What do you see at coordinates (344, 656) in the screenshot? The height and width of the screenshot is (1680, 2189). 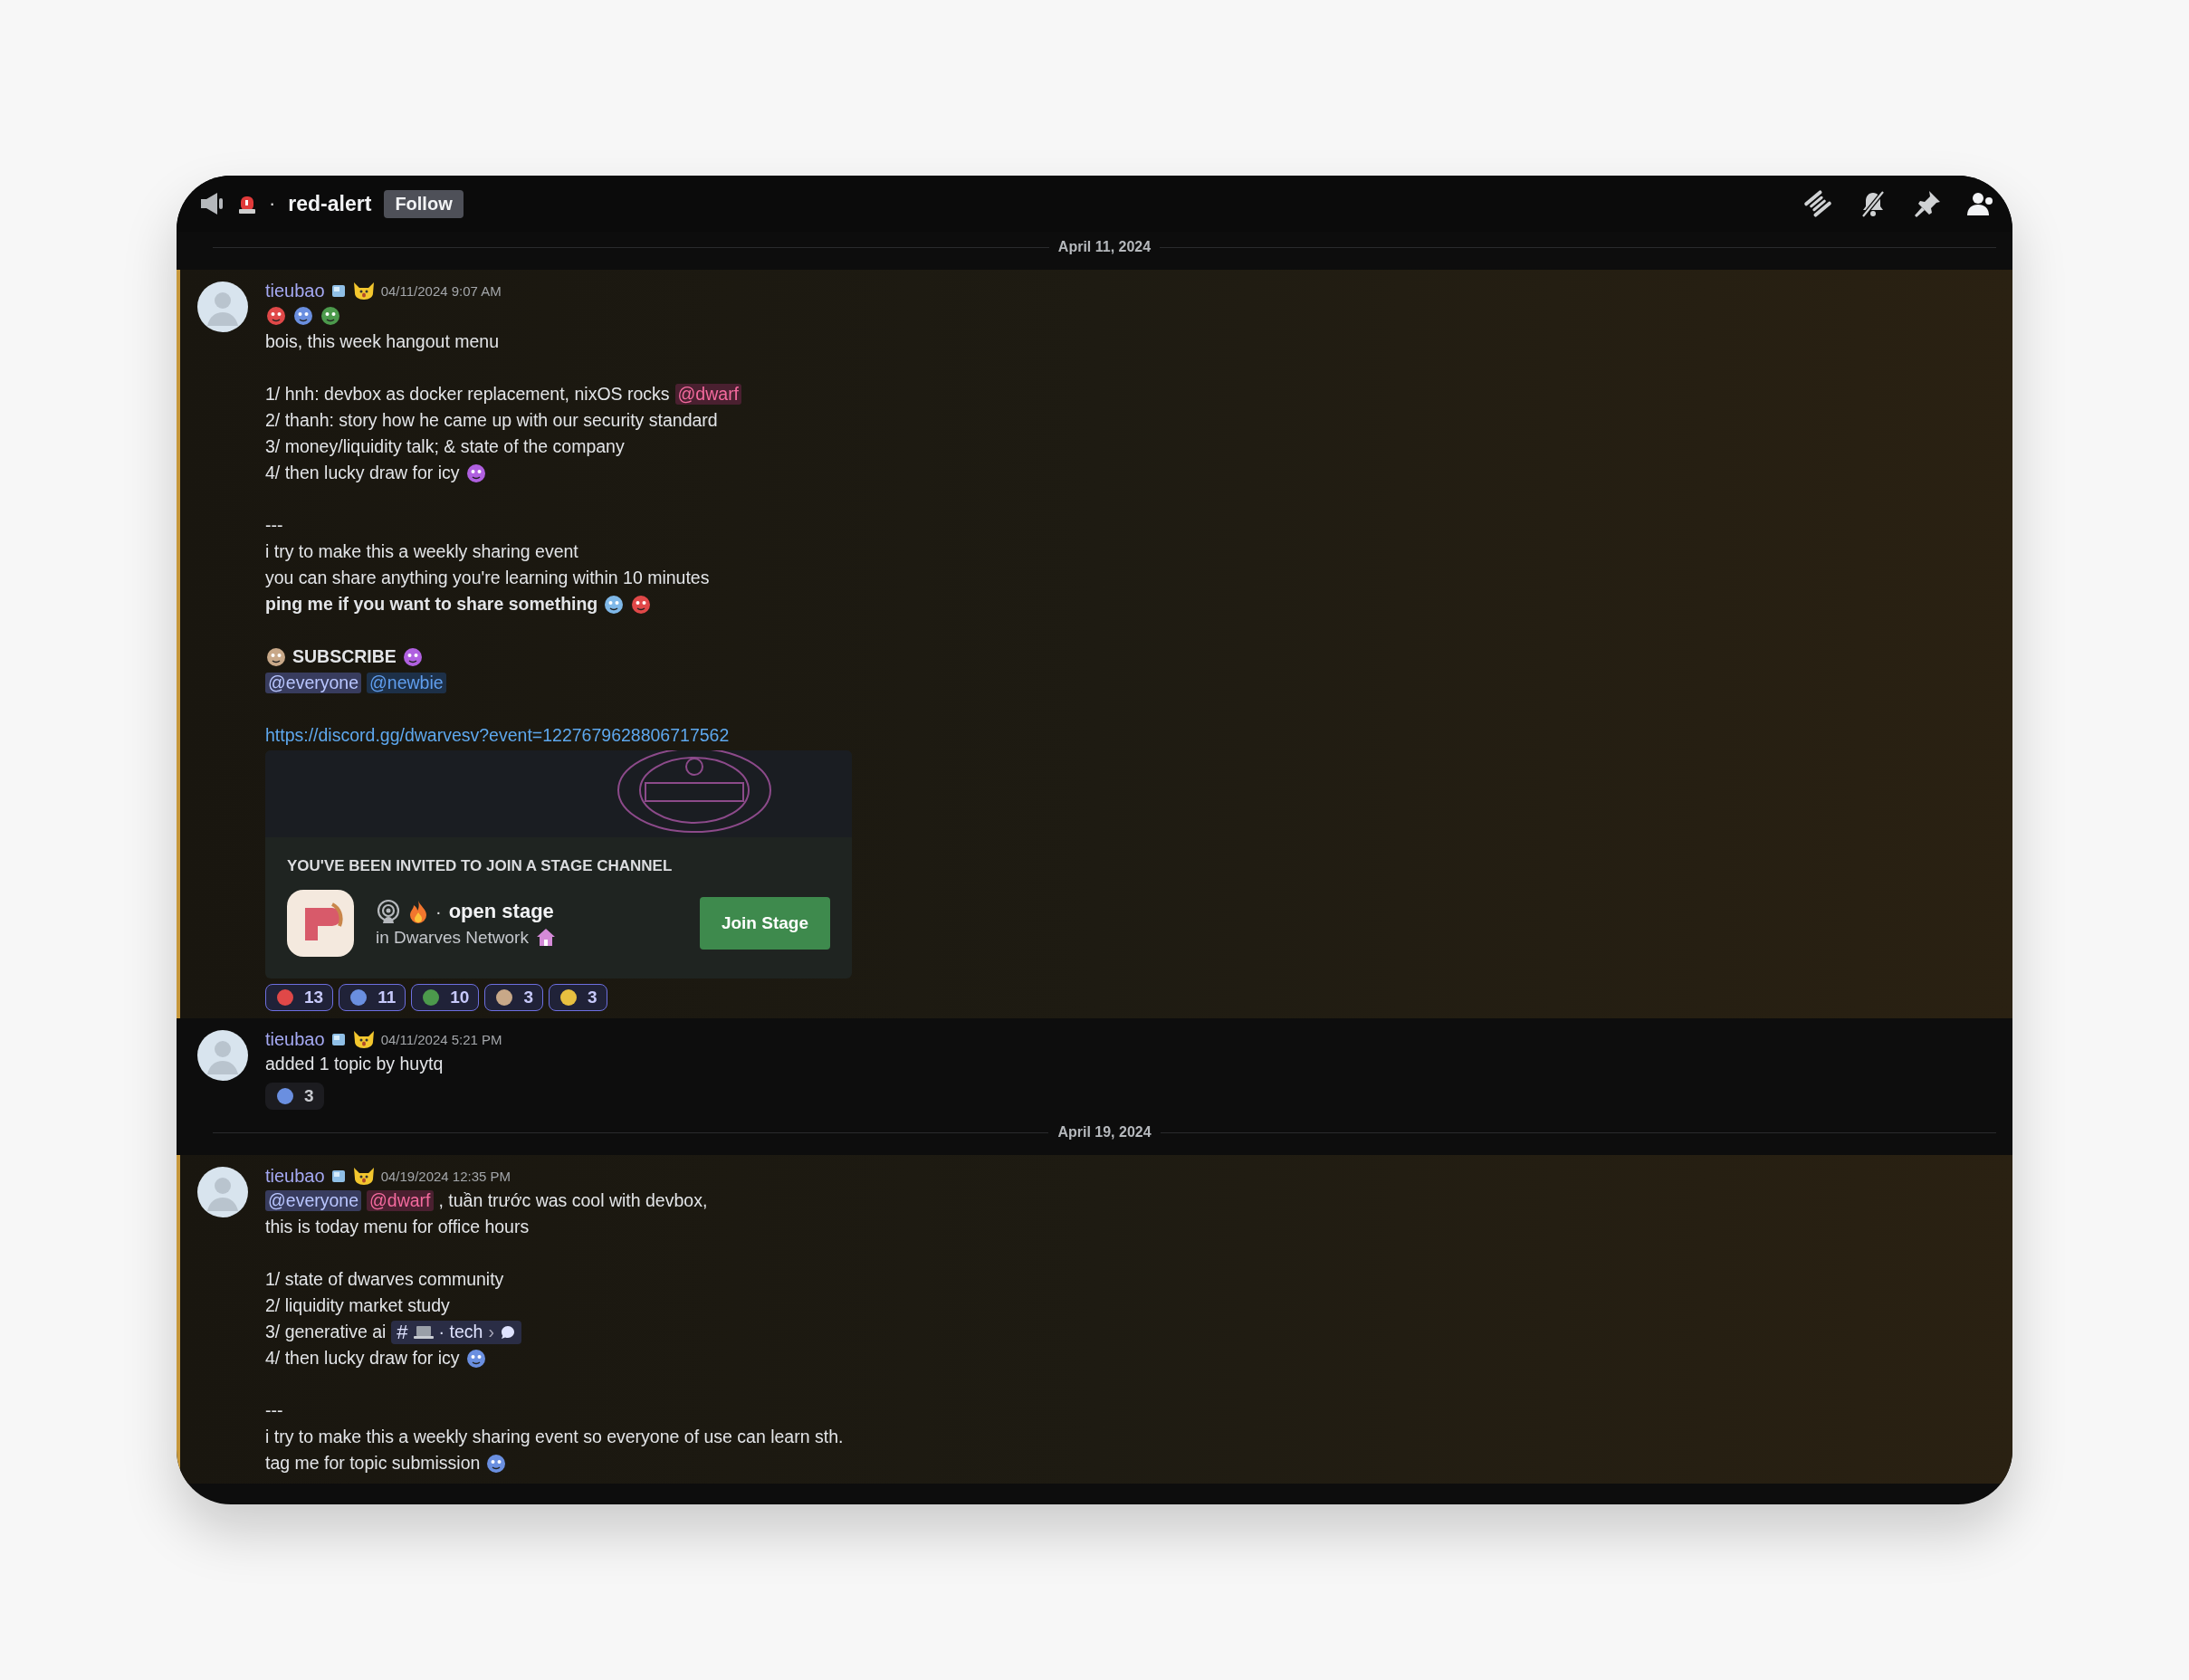 I see `message-text: SUBSCRIBE` at bounding box center [344, 656].